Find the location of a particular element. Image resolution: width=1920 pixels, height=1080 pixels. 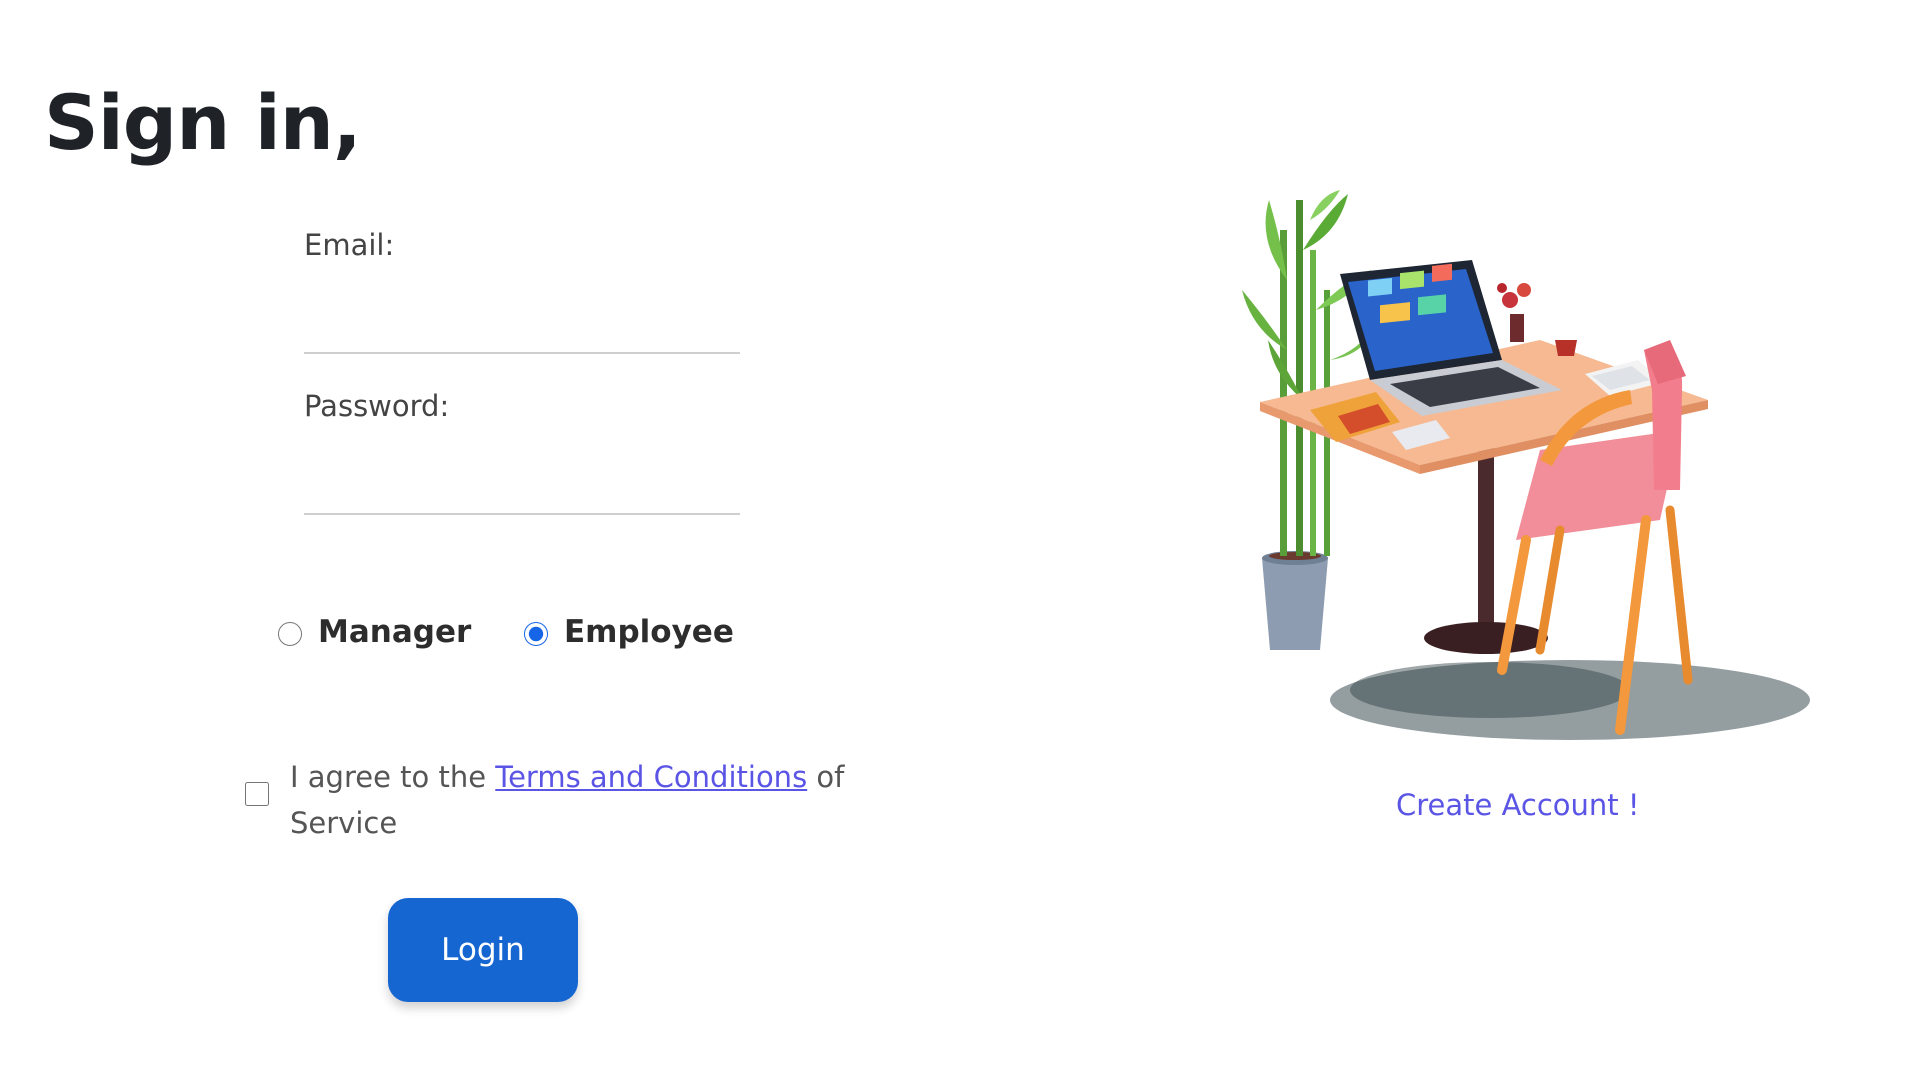

email-label: Email: is located at coordinates (349, 245).